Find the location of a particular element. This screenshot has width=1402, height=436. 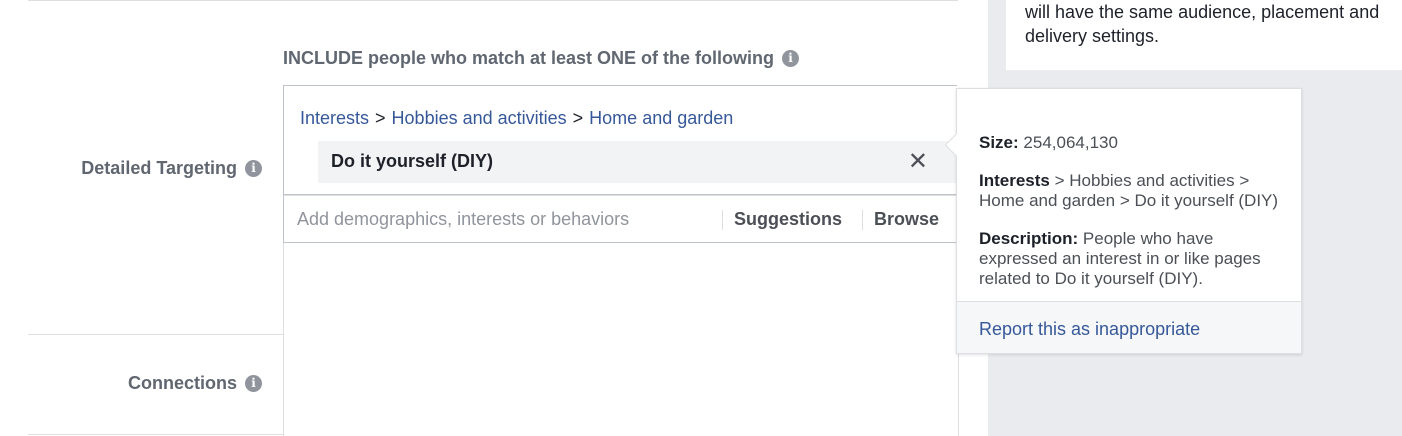

tooltip-footer: Report this as inappropriate is located at coordinates (1129, 327).